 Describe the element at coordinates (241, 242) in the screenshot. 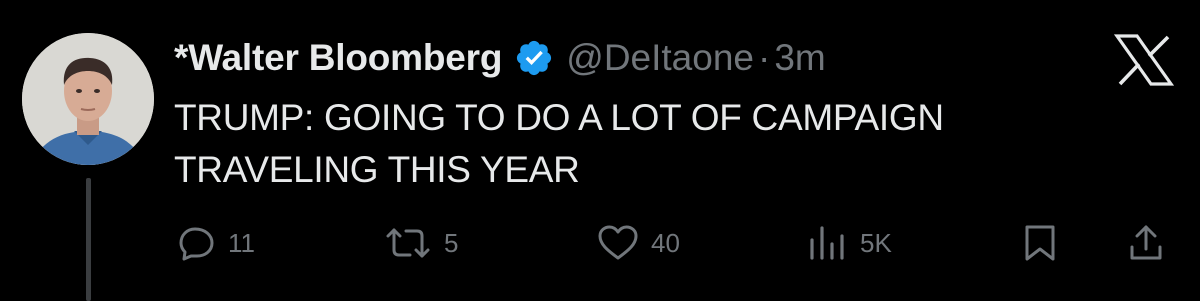

I see `reply-count: 11` at that location.